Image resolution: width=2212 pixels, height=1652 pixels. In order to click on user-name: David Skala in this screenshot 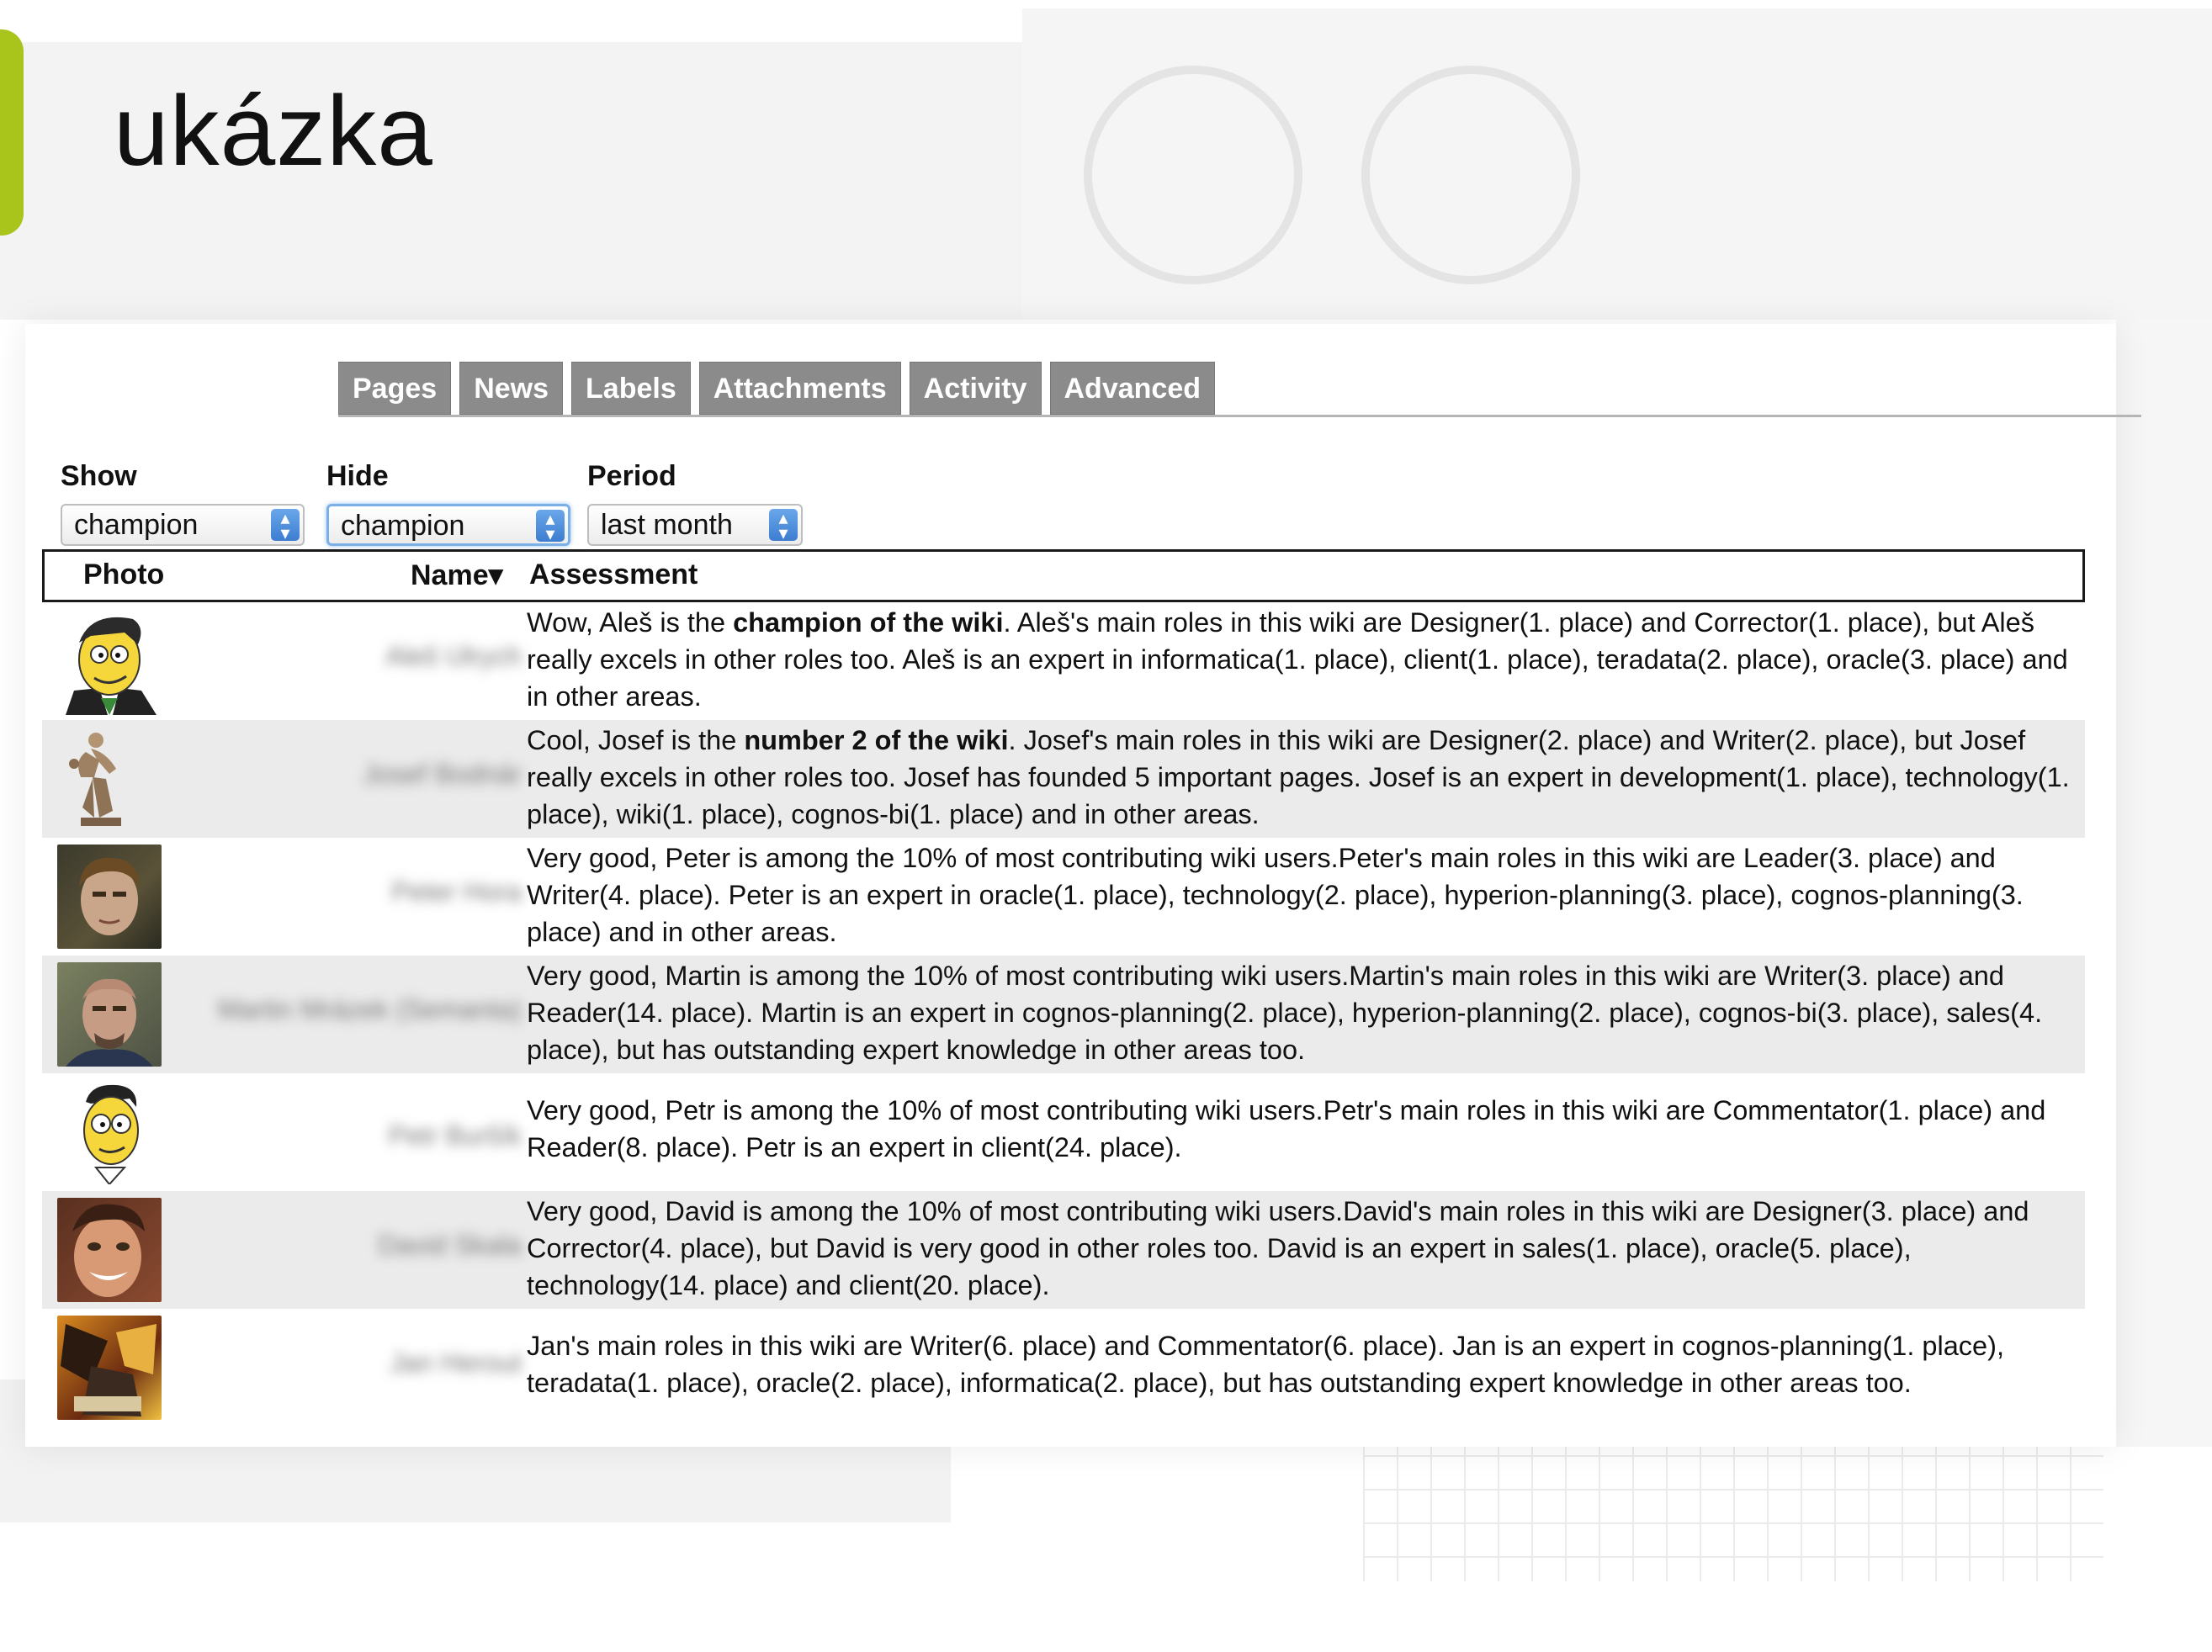, I will do `click(345, 1245)`.